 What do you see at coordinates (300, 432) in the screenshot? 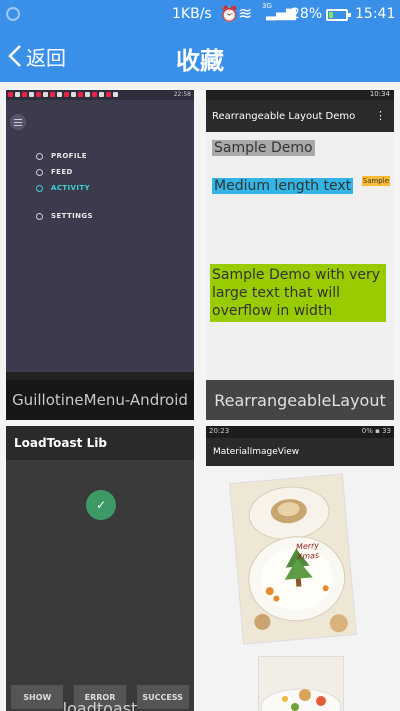
I see `mini-status-bar: 20:23 0% ▪ 33` at bounding box center [300, 432].